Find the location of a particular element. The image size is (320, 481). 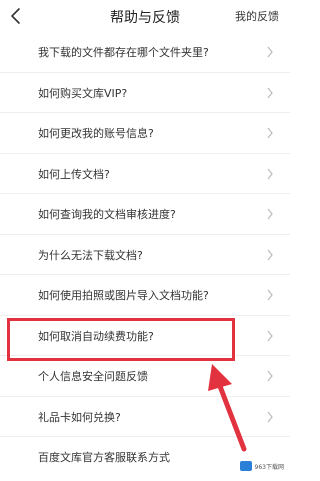

faq-item-upload-doc: 如何上传文档? is located at coordinates (145, 174).